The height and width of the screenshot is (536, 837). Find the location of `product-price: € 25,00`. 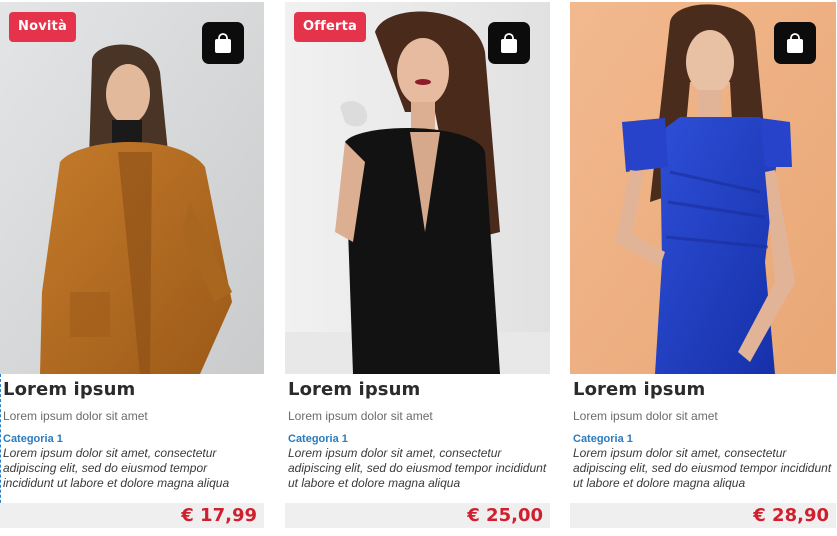

product-price: € 25,00 is located at coordinates (505, 515).